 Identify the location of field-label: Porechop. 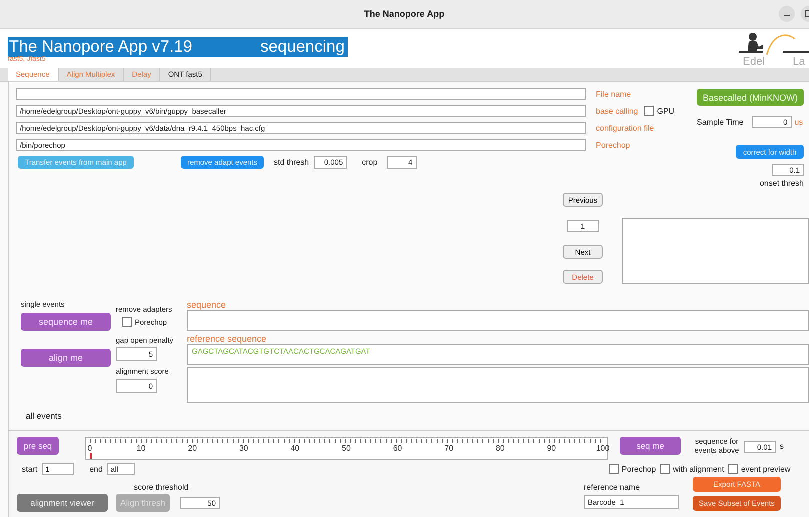
(613, 145).